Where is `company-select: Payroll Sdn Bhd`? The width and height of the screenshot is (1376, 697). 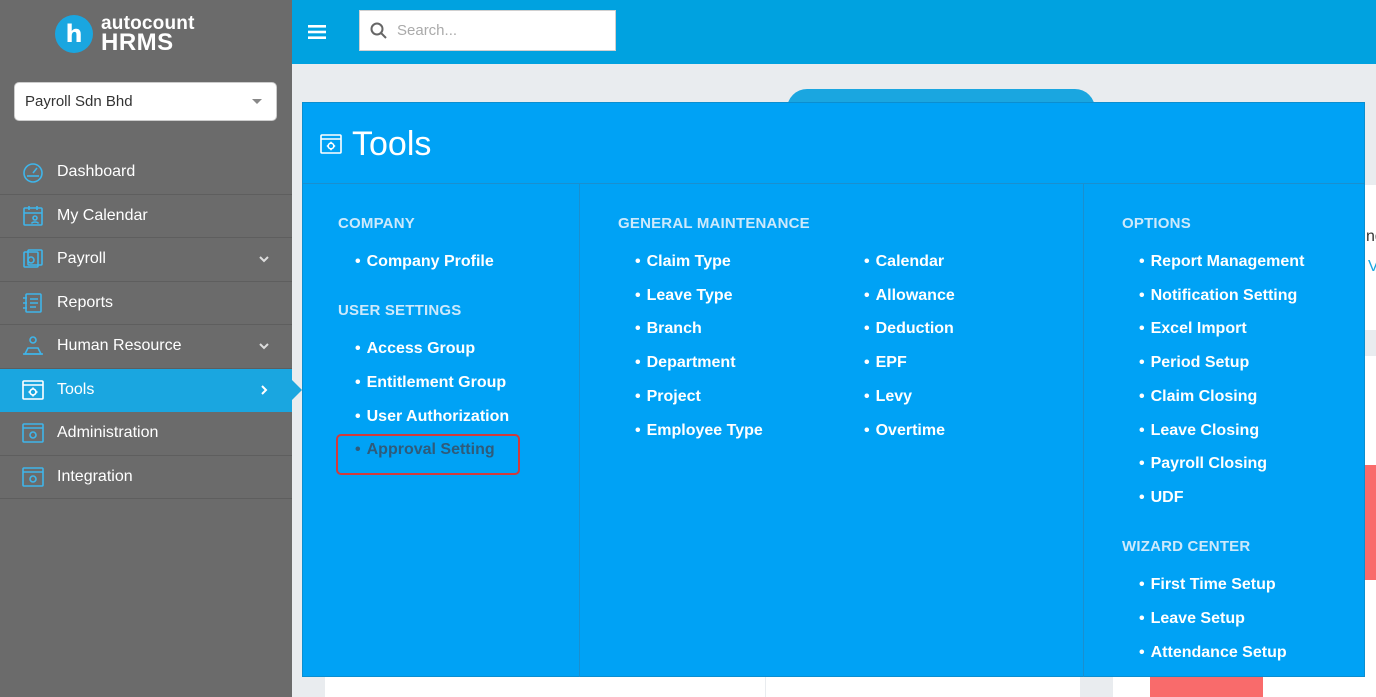
company-select: Payroll Sdn Bhd is located at coordinates (145, 101).